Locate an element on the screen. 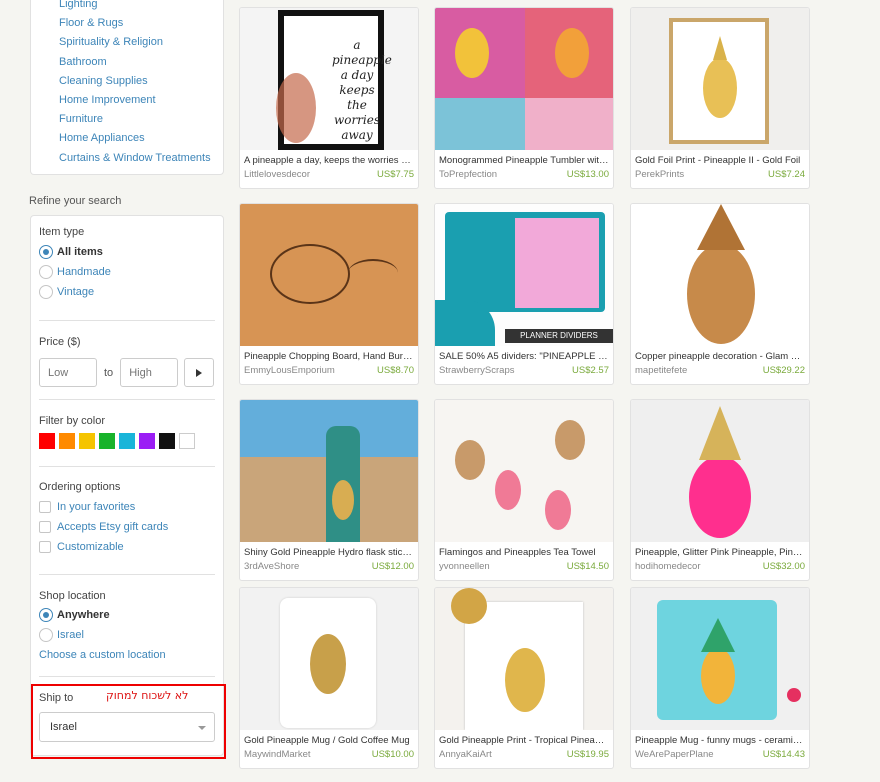 The width and height of the screenshot is (880, 782). ship-to-select: Israel is located at coordinates (127, 727).